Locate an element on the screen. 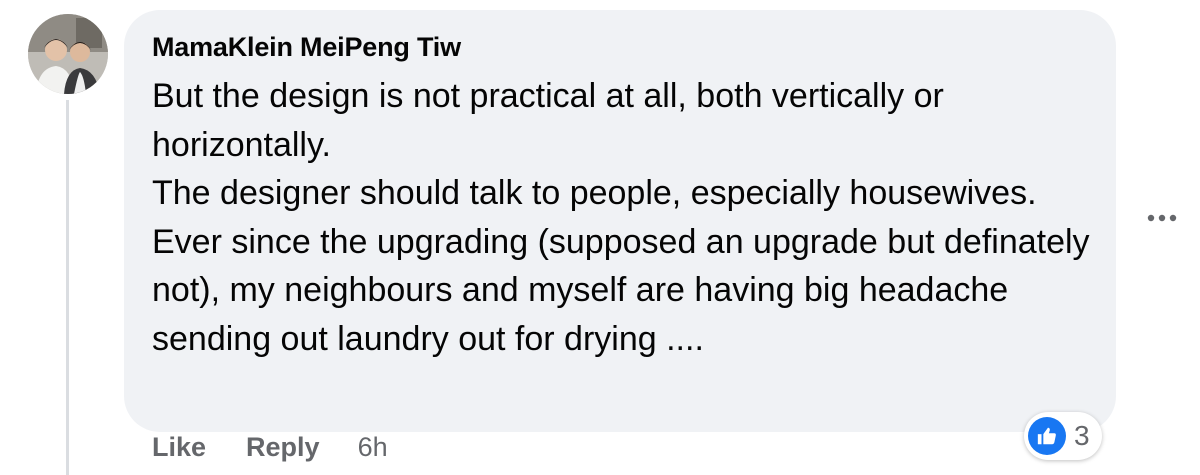 The height and width of the screenshot is (475, 1200). thread-line is located at coordinates (67, 287).